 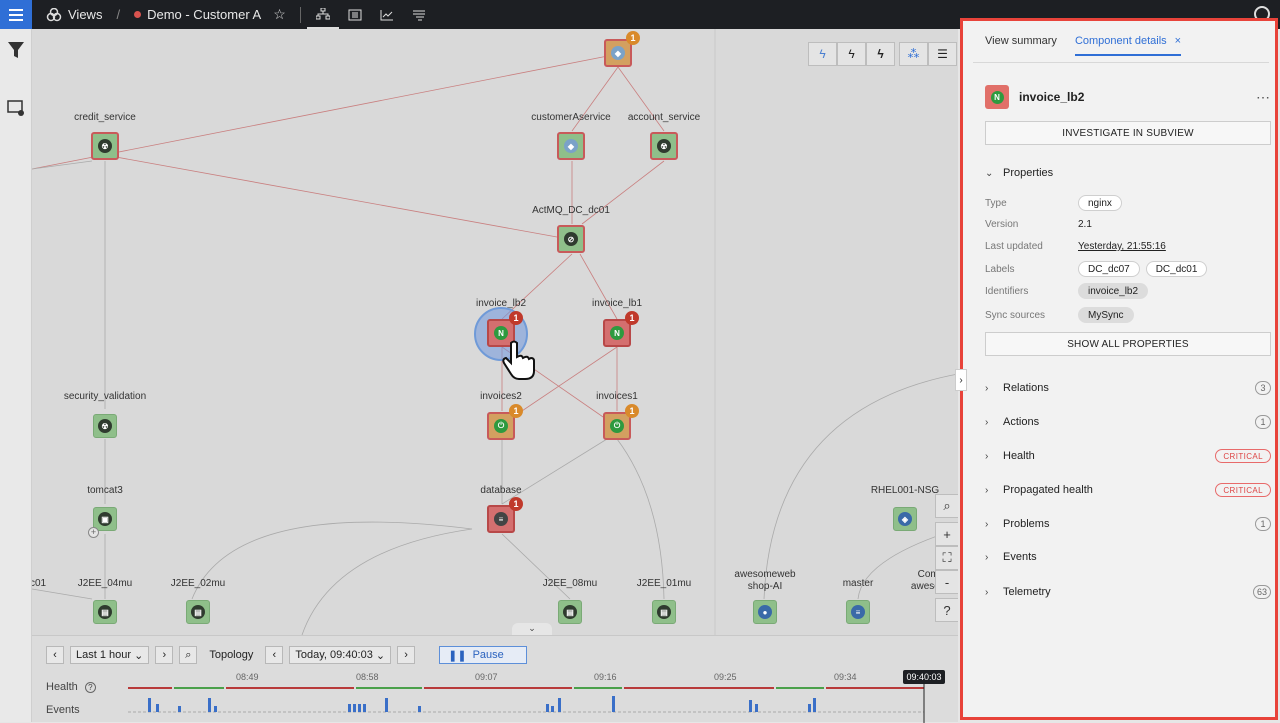 What do you see at coordinates (1128, 203) in the screenshot?
I see `property-row-type: Type nginx` at bounding box center [1128, 203].